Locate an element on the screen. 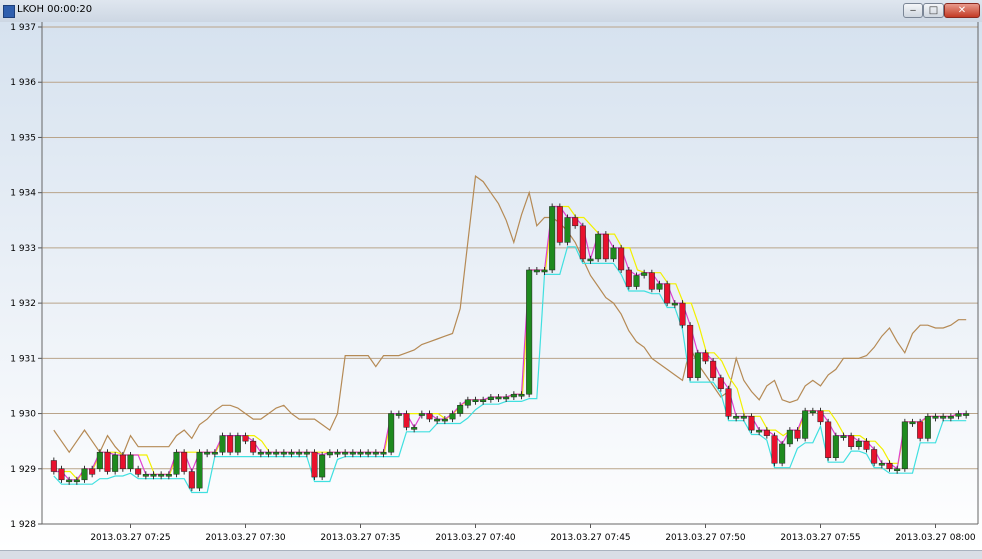 The width and height of the screenshot is (982, 559). x-tick-label: 2013.03.27 07:30 is located at coordinates (245, 538).